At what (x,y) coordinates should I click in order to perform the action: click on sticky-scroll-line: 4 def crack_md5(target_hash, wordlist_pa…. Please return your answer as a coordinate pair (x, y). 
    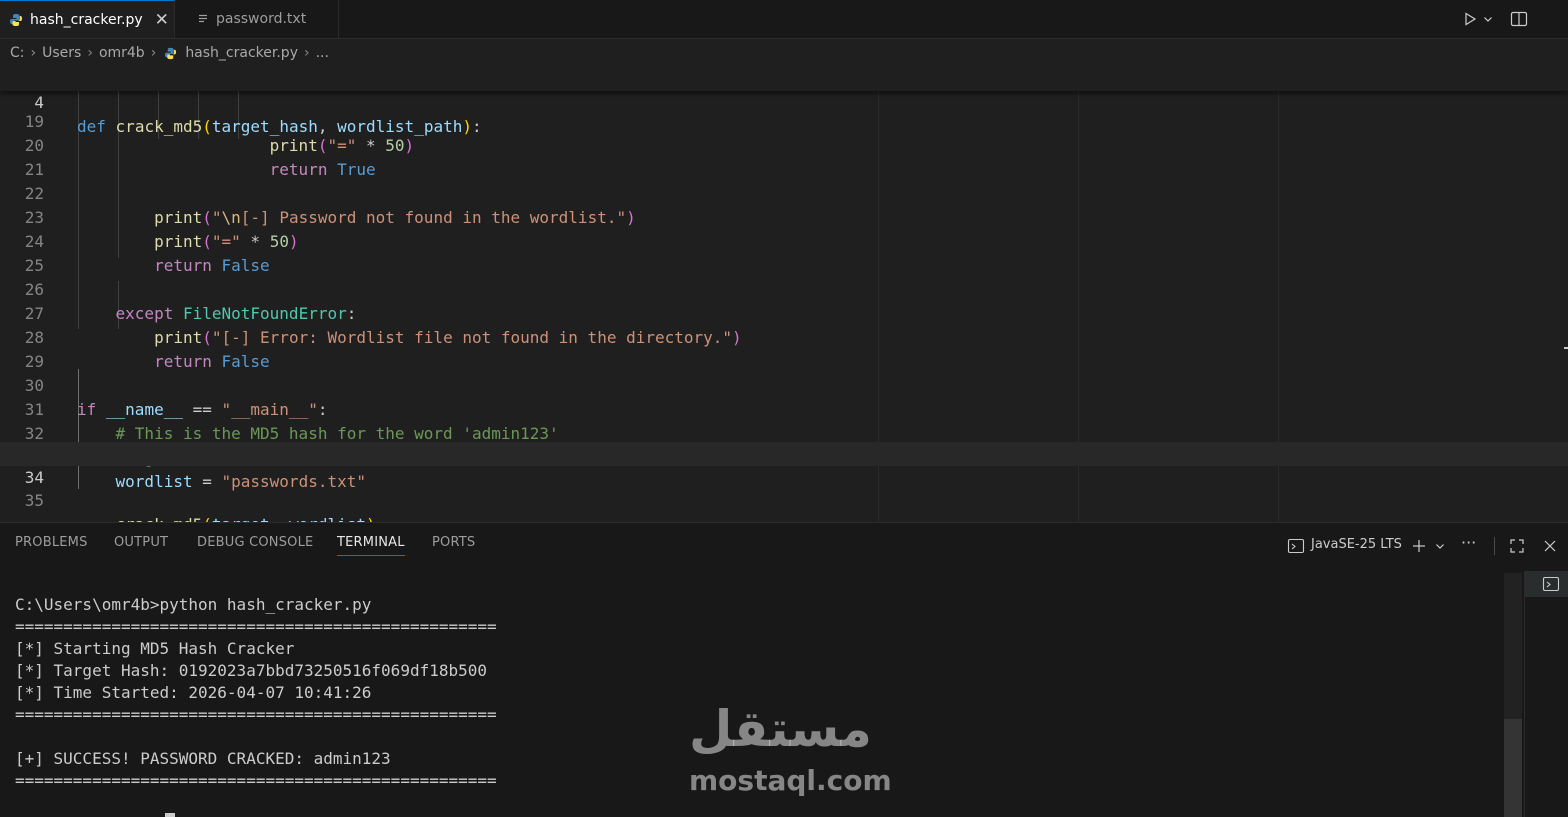
    Looking at the image, I should click on (784, 101).